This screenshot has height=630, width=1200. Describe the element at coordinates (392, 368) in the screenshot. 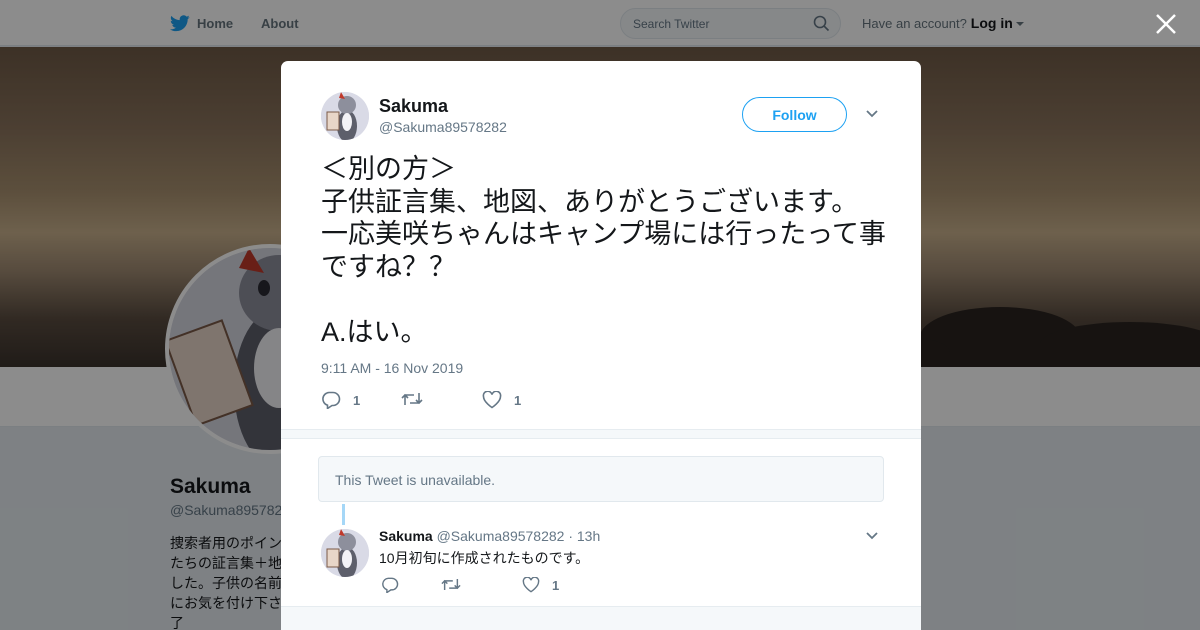

I see `tweet-timestamp: 9:11 AM - 16 Nov 2019` at that location.